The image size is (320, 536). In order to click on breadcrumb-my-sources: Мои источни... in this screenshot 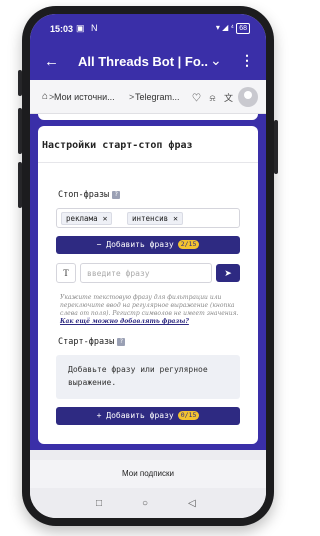, I will do `click(84, 97)`.